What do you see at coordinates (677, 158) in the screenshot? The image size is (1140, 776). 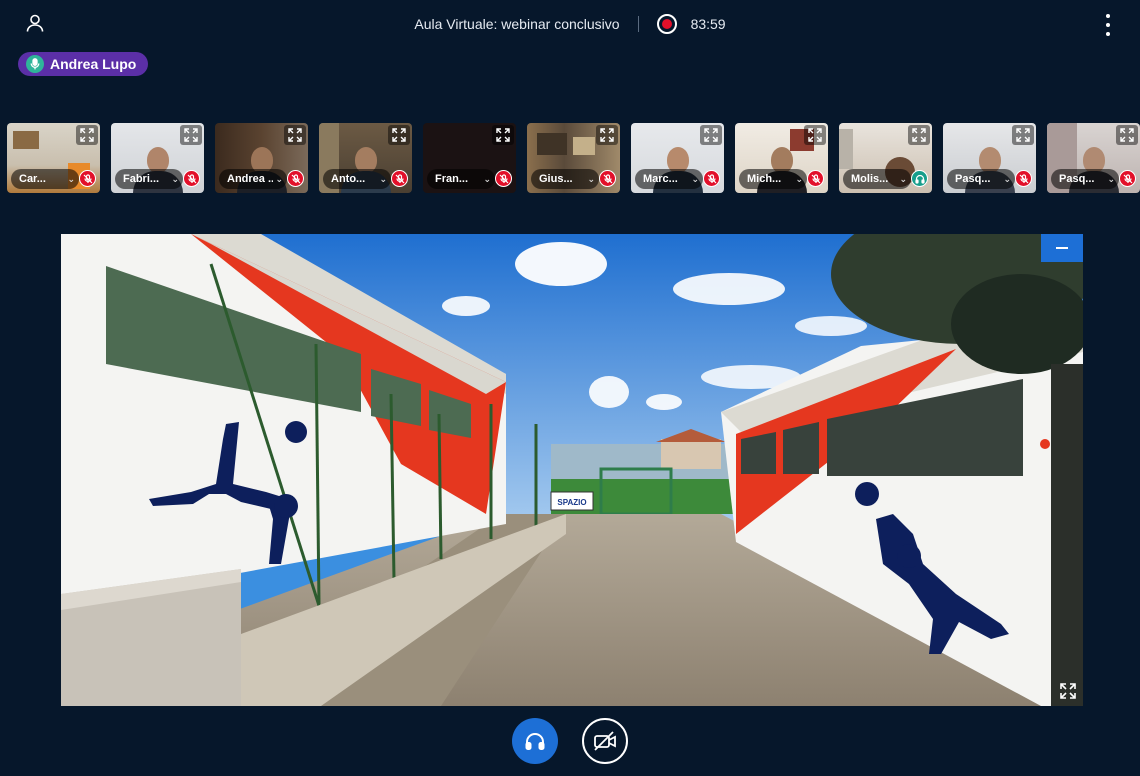 I see `participant-tile: Marc... ⌄` at bounding box center [677, 158].